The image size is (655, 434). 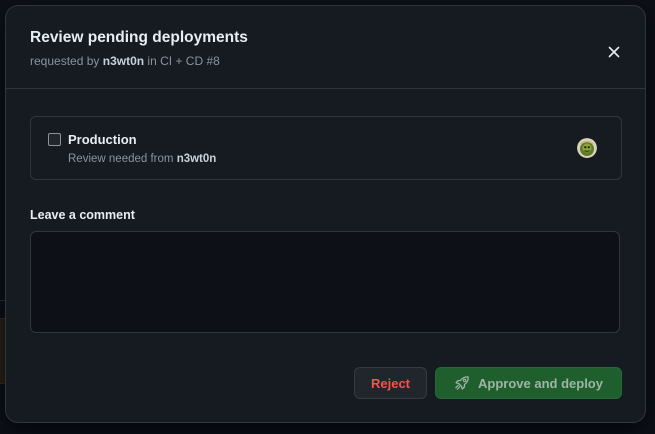 I want to click on approve-and-deploy-button: Approve and deploy, so click(x=528, y=383).